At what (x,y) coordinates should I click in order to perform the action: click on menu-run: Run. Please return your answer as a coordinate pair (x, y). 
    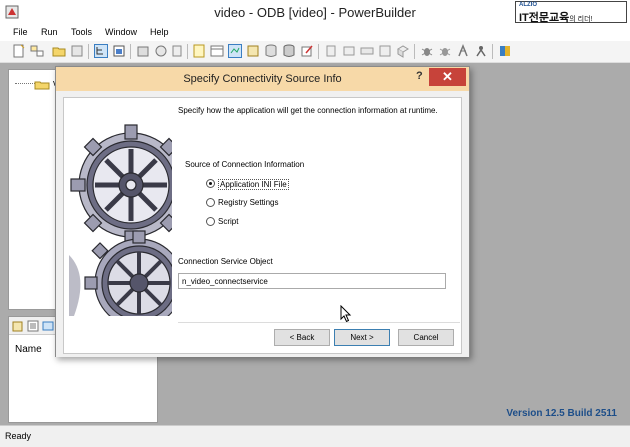
    Looking at the image, I should click on (49, 32).